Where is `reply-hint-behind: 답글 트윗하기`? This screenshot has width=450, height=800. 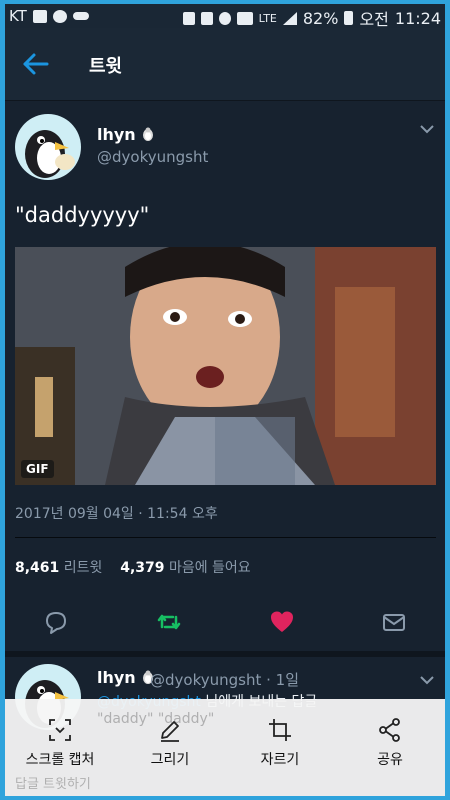 reply-hint-behind: 답글 트윗하기 is located at coordinates (53, 784).